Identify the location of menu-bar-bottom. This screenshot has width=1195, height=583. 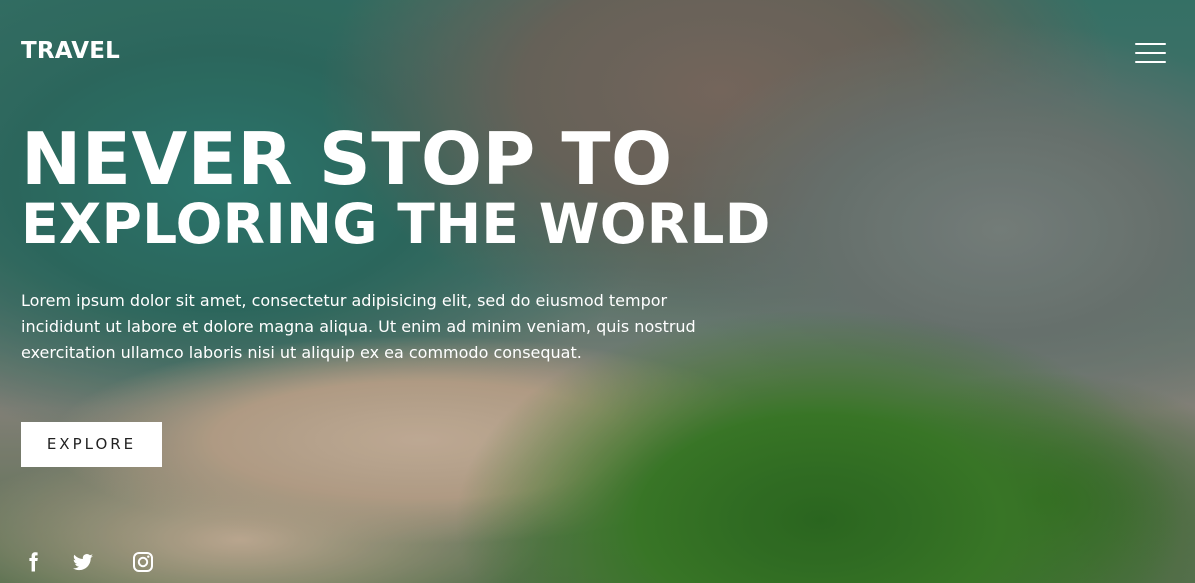
(1150, 62).